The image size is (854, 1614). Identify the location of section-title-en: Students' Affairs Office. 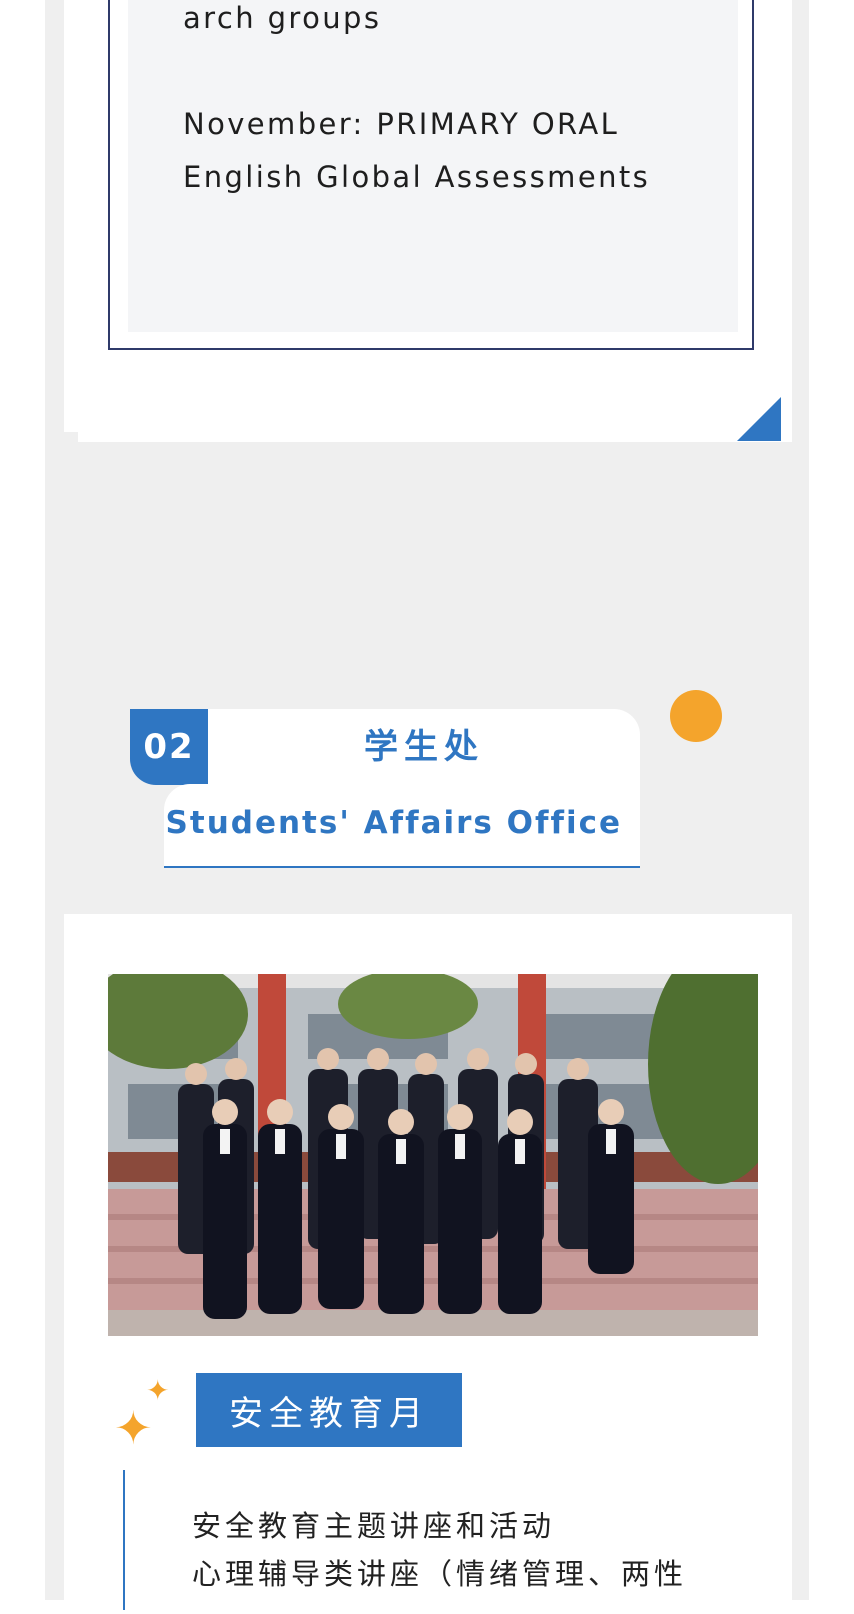
(393, 823).